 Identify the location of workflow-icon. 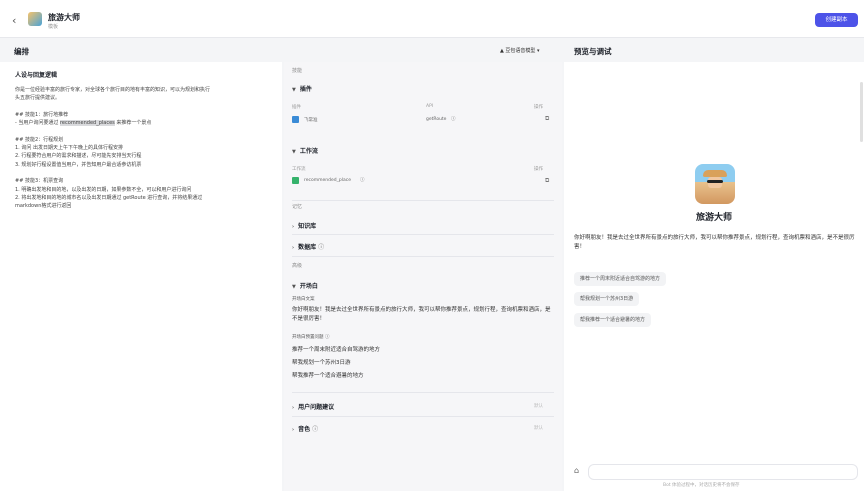
(295, 180).